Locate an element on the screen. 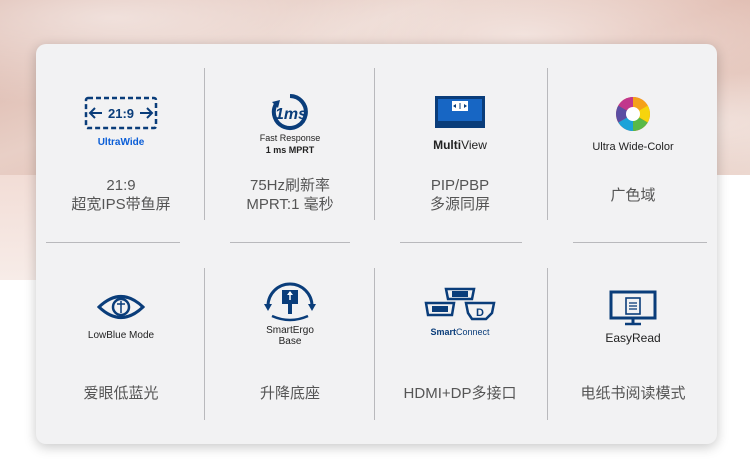 The width and height of the screenshot is (750, 463). multiview-icon is located at coordinates (460, 114).